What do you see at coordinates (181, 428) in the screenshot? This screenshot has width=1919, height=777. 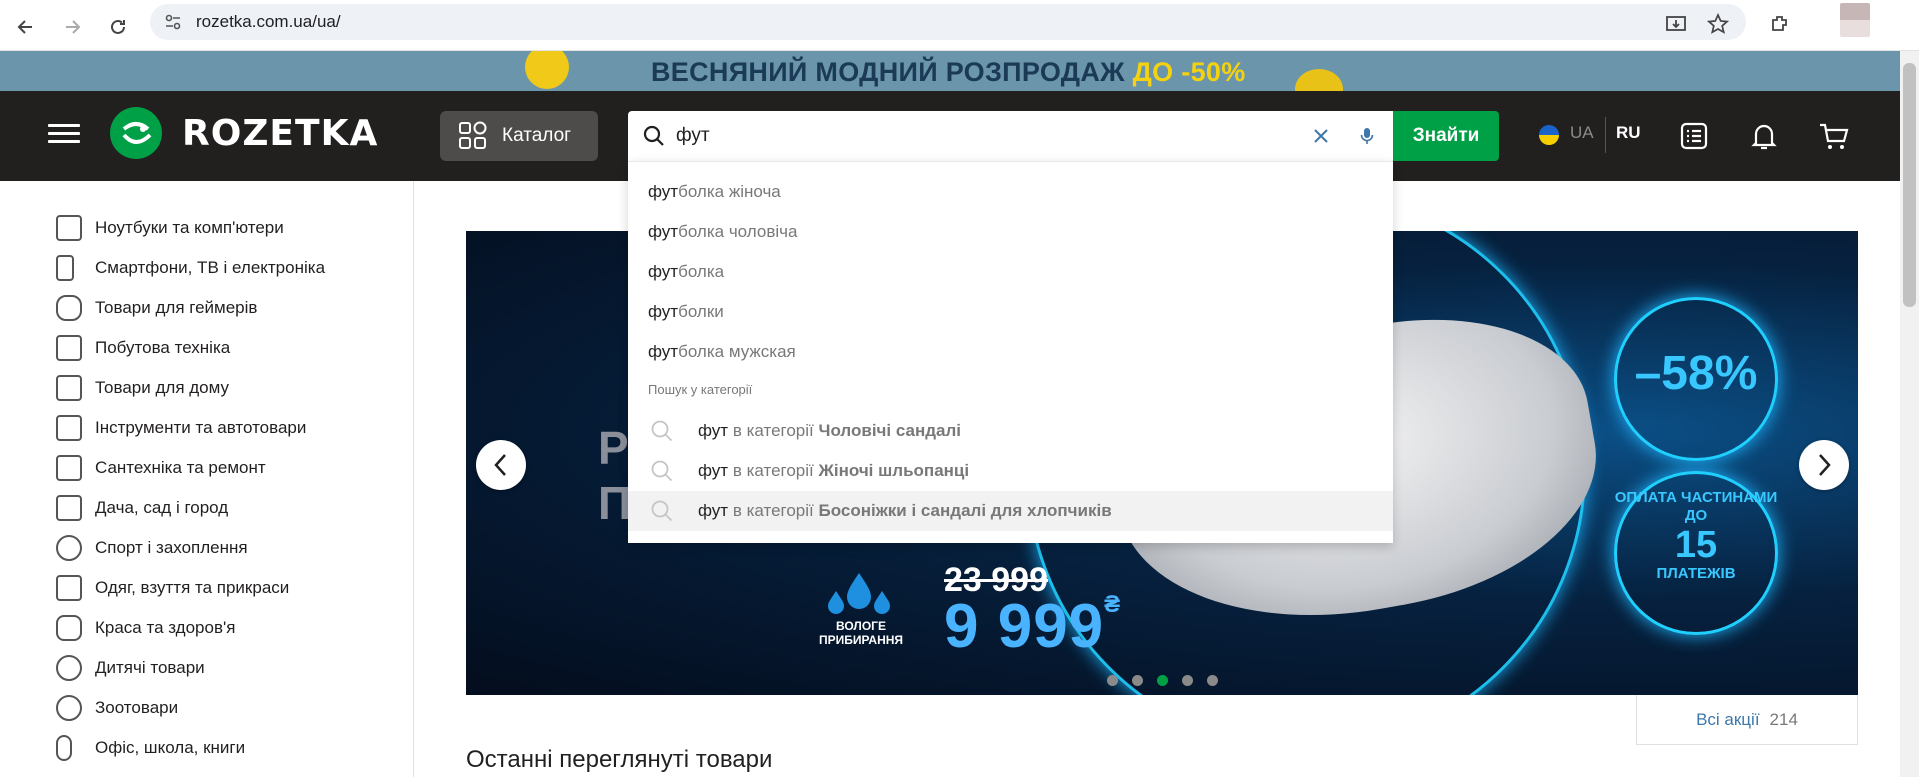 I see `sidebar-item-tools: Інструменти та автотовари` at bounding box center [181, 428].